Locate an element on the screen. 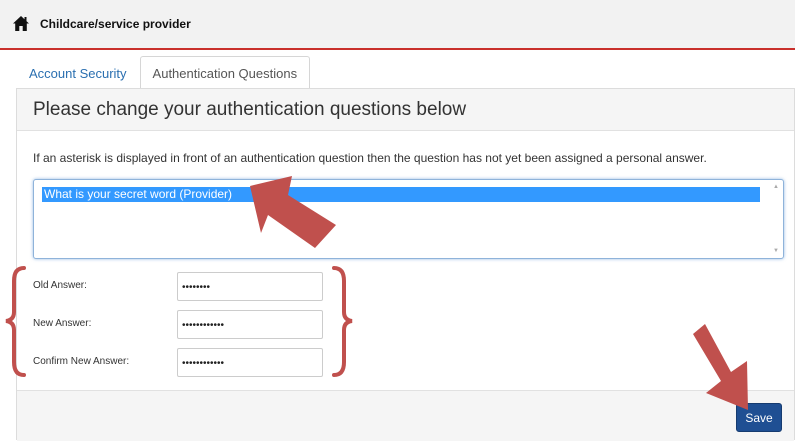 The width and height of the screenshot is (795, 447). confirm-answer-field: •••••••••••• is located at coordinates (250, 362).